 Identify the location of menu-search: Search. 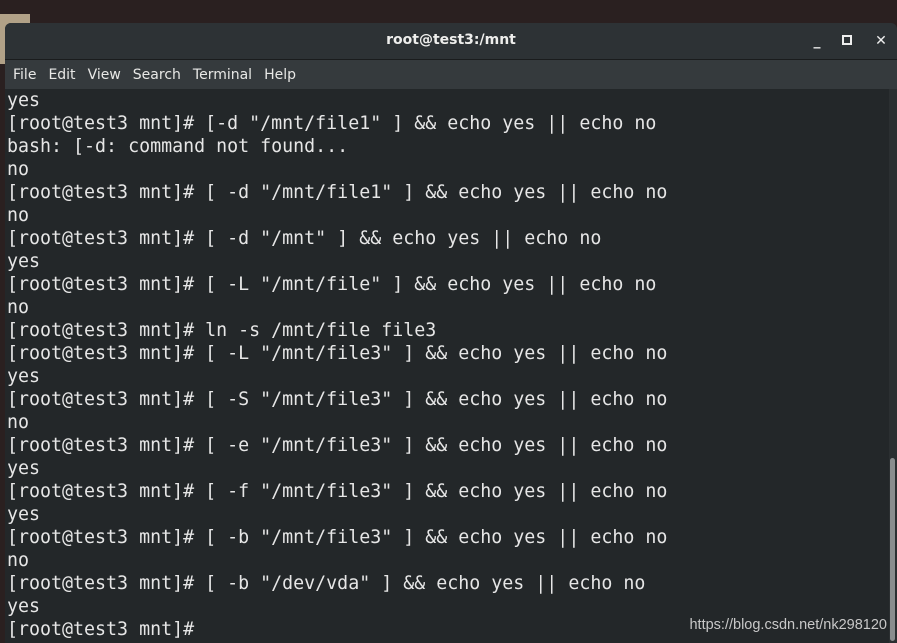
(157, 75).